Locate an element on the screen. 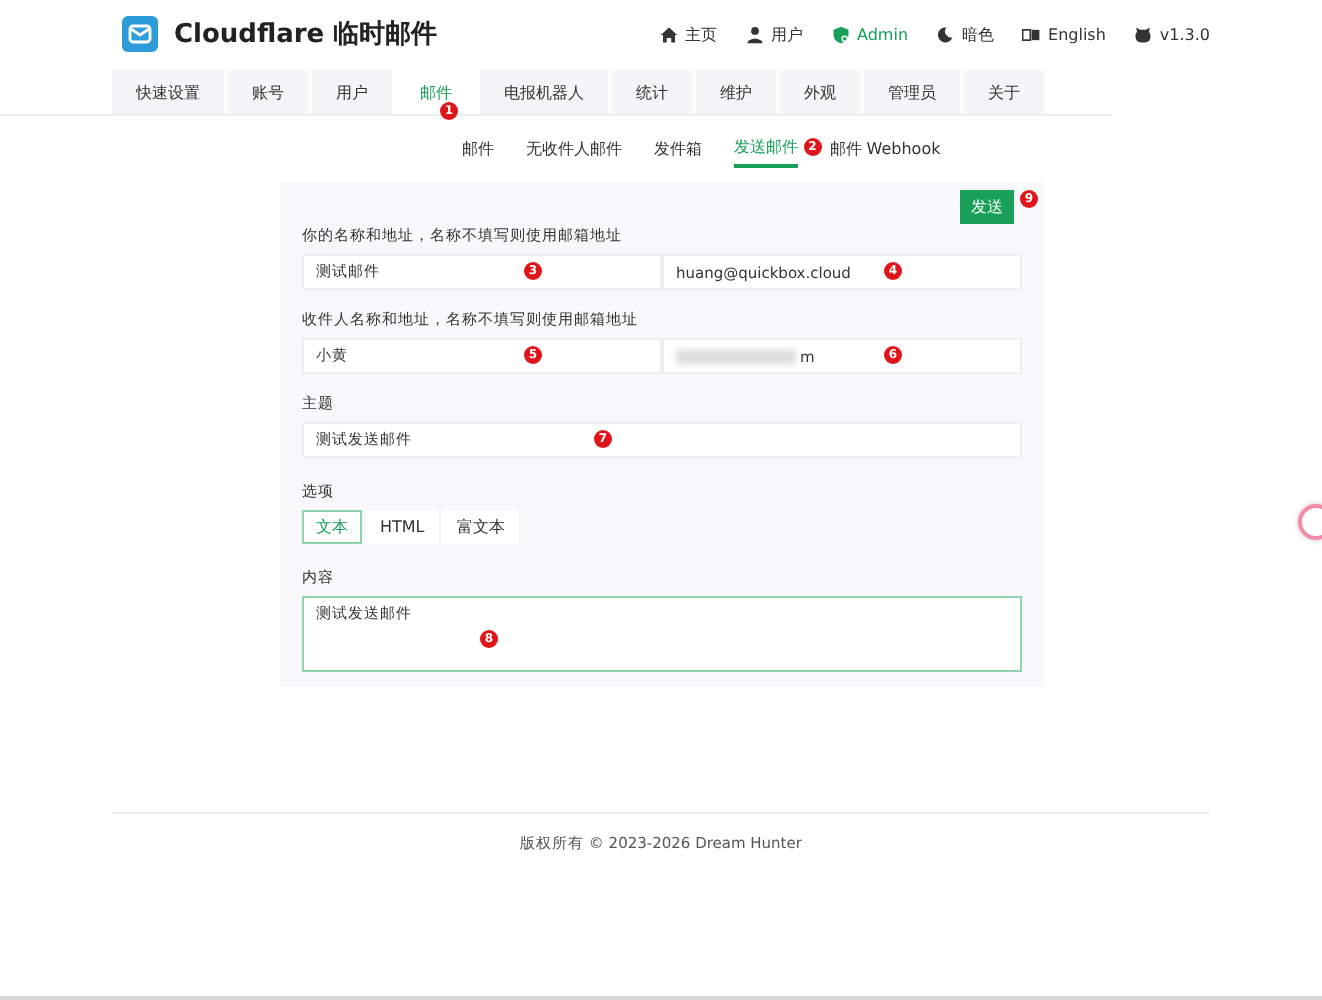  shield-icon is located at coordinates (840, 34).